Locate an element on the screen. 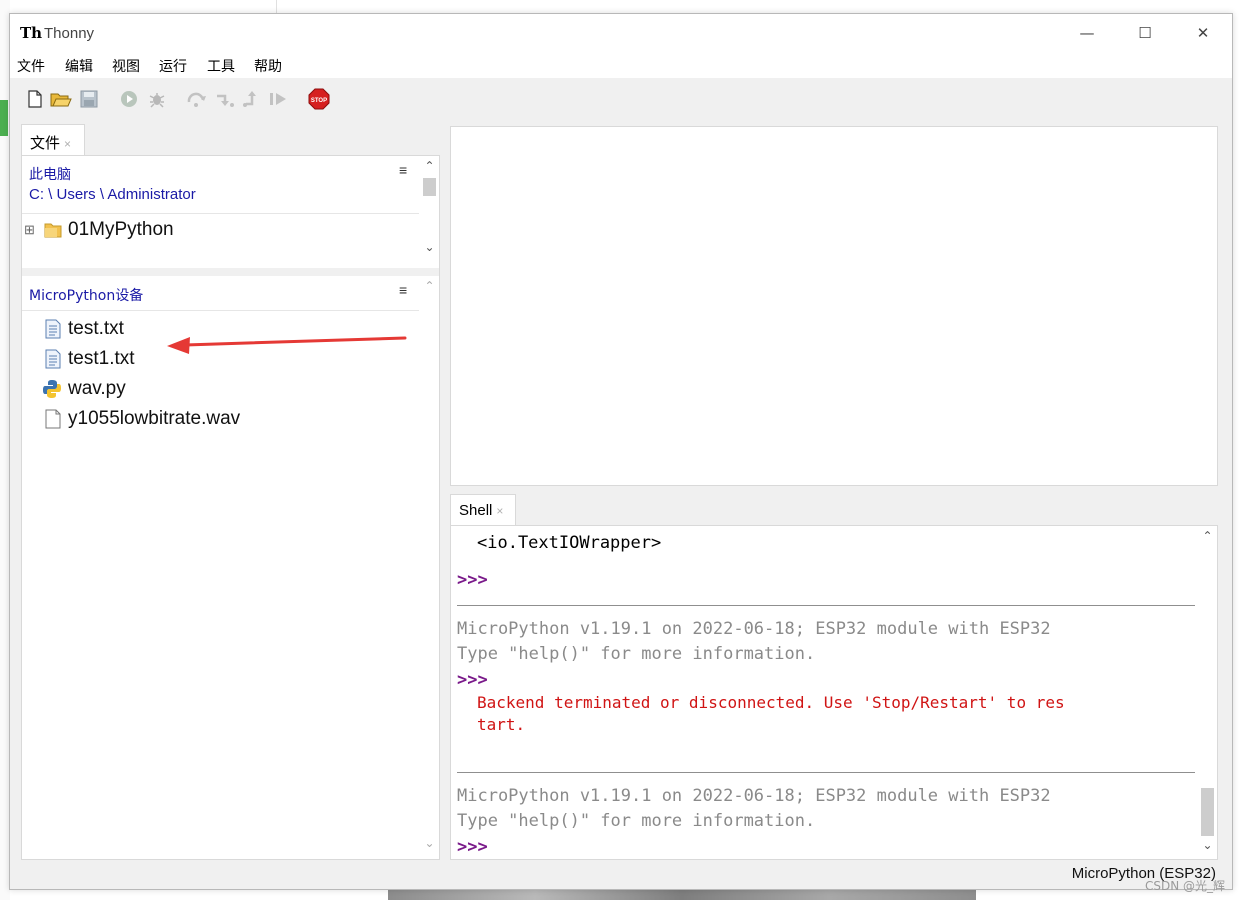 Image resolution: width=1239 pixels, height=900 pixels. menu-view: 视图 is located at coordinates (126, 66).